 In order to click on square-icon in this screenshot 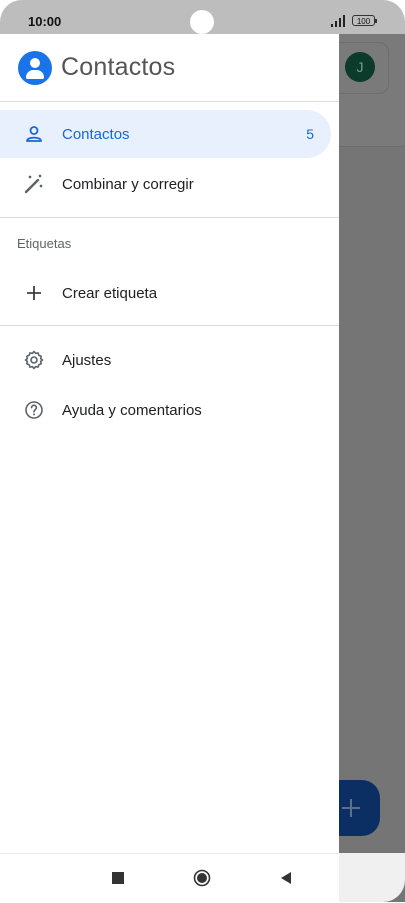, I will do `click(118, 878)`.